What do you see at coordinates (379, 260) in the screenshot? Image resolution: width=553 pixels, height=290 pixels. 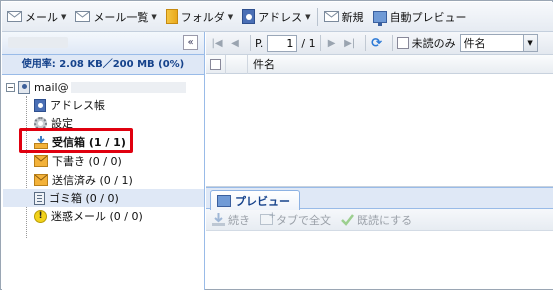 I see `preview-body` at bounding box center [379, 260].